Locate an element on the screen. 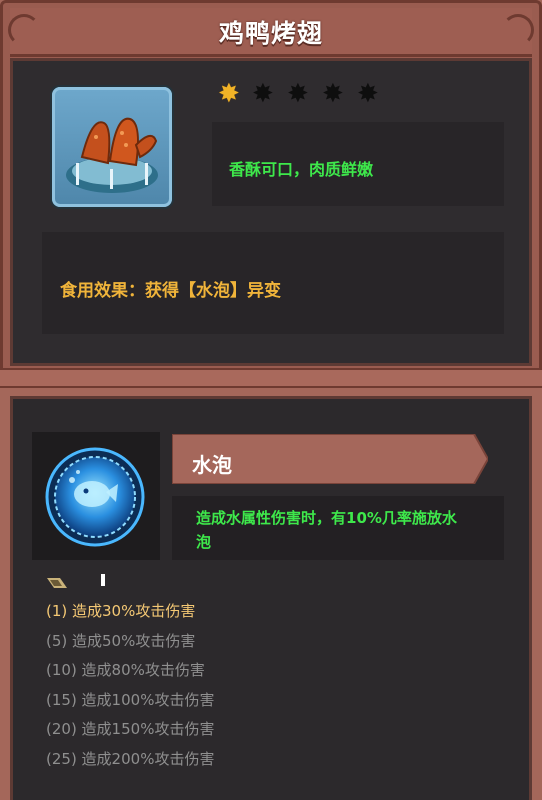 The image size is (542, 800). skill-name: 水泡 is located at coordinates (212, 465).